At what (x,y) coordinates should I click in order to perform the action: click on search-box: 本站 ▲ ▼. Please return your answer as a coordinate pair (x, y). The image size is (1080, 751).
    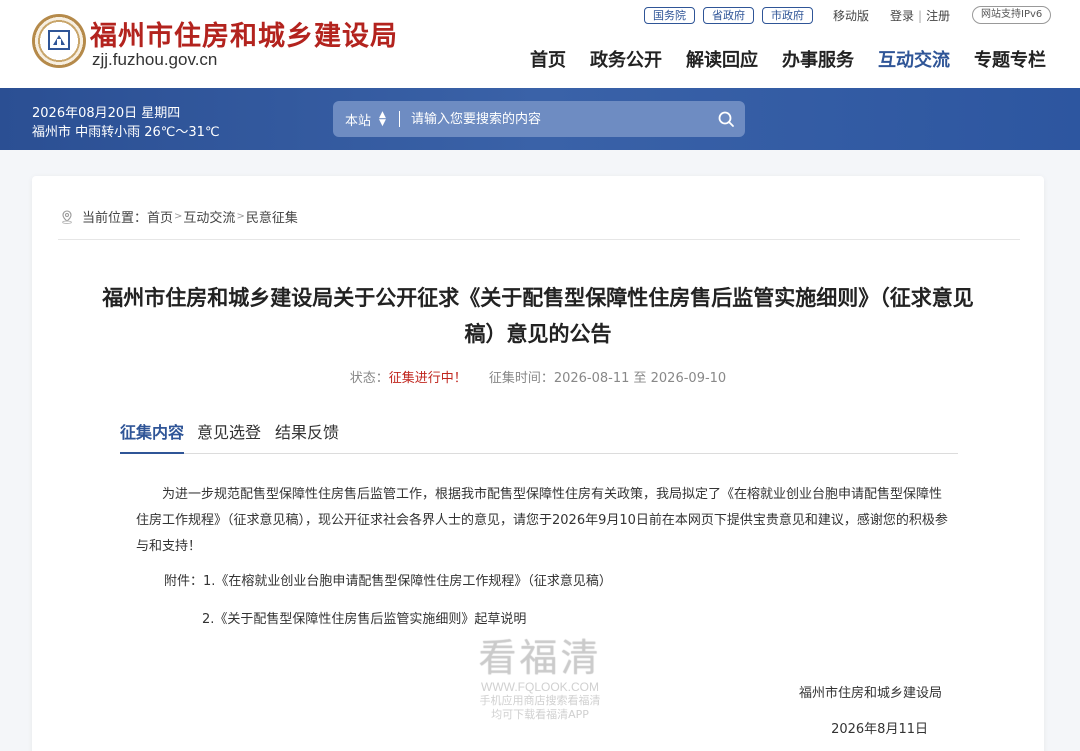
    Looking at the image, I should click on (539, 119).